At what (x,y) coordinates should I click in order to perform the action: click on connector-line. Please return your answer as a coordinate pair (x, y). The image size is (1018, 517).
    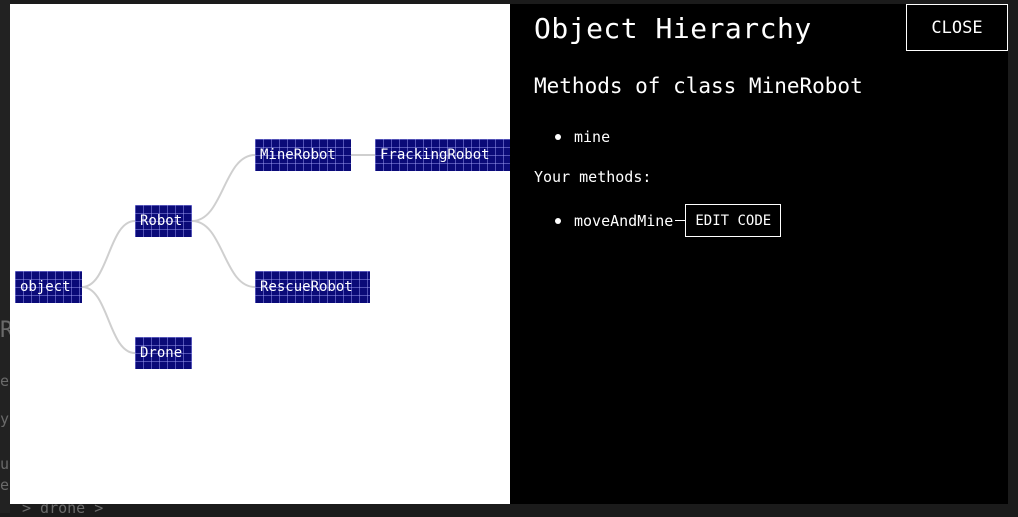
    Looking at the image, I should click on (680, 220).